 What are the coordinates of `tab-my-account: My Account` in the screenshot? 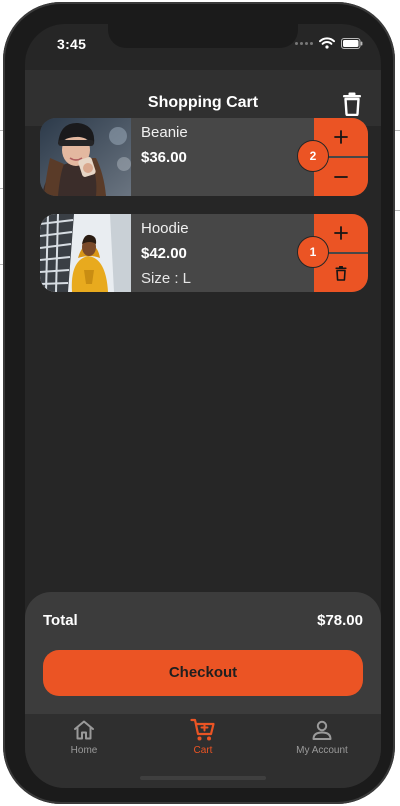 It's located at (322, 737).